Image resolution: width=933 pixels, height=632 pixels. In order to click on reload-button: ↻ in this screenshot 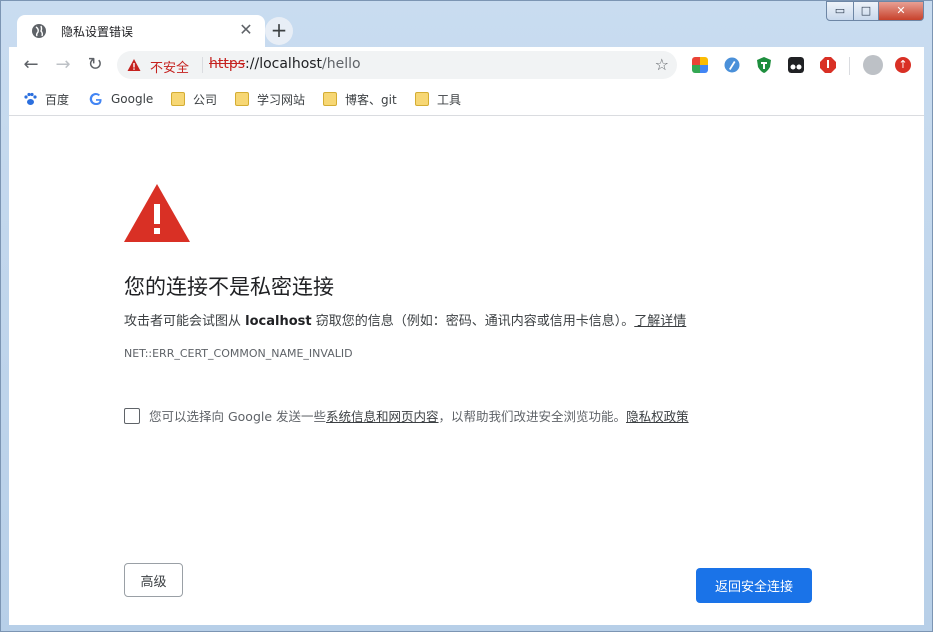, I will do `click(95, 65)`.